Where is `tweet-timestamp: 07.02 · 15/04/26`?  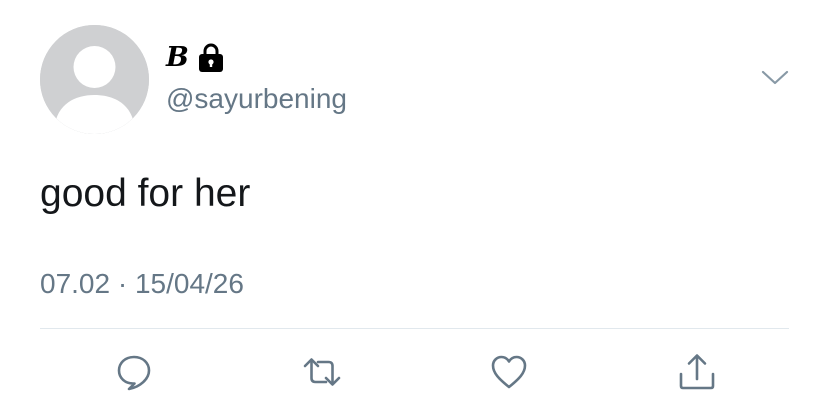
tweet-timestamp: 07.02 · 15/04/26 is located at coordinates (142, 284).